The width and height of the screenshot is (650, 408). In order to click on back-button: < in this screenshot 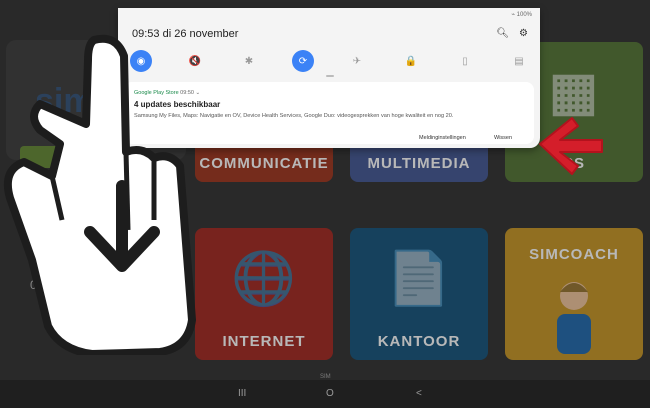, I will do `click(419, 393)`.